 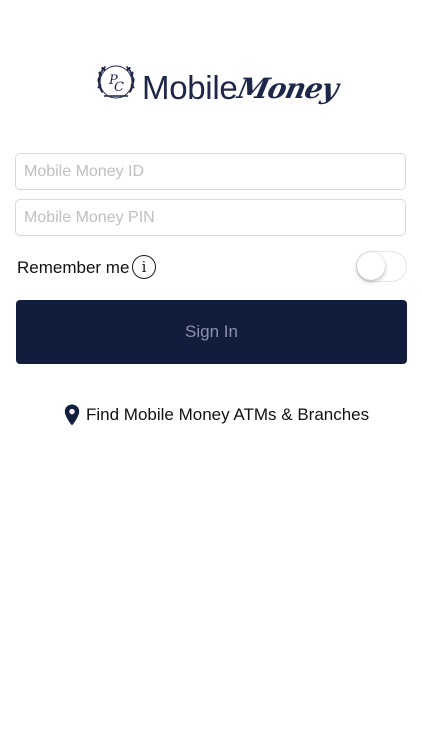 What do you see at coordinates (228, 414) in the screenshot?
I see `find-atms-branches-label: Find Mobile Money ATMs & Branches` at bounding box center [228, 414].